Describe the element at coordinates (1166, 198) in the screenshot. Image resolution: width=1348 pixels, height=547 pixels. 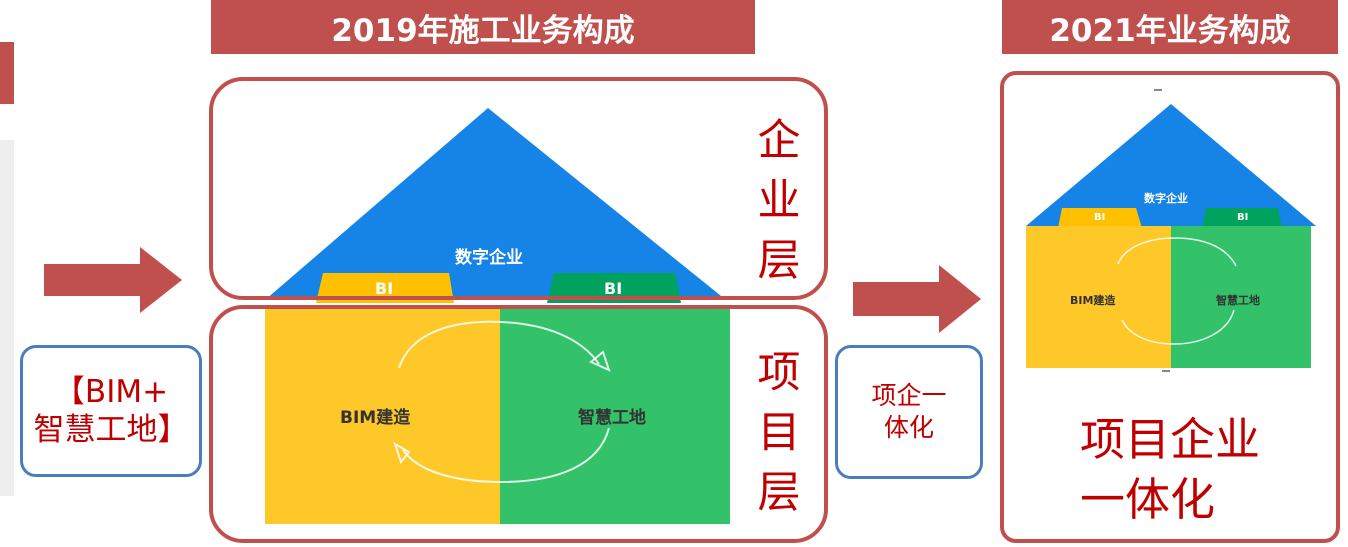
I see `roof-label-2021: 数字企业` at that location.